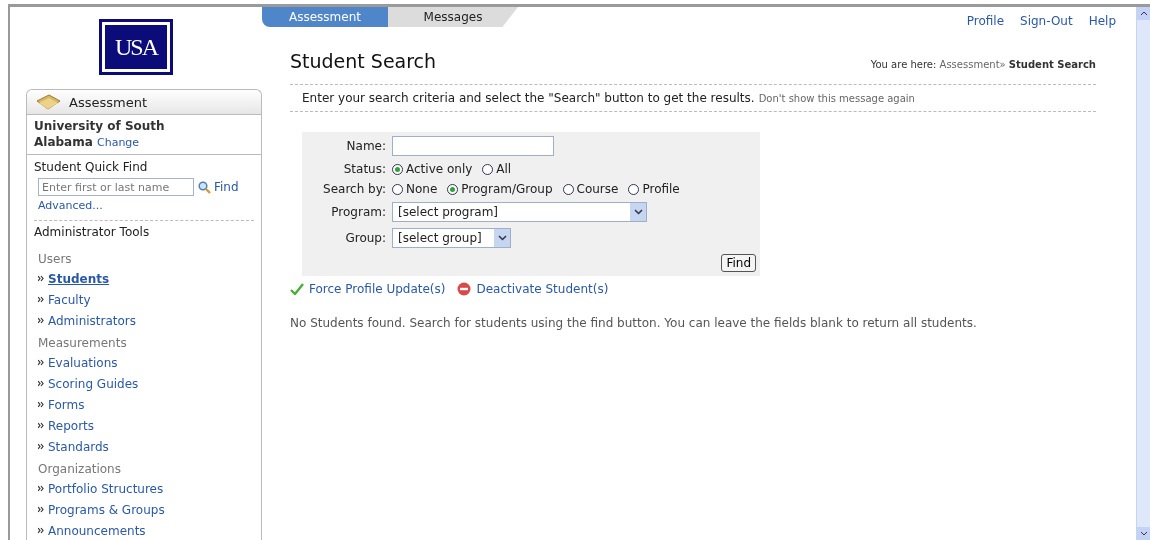 This screenshot has width=1150, height=540. What do you see at coordinates (453, 17) in the screenshot?
I see `tab: Messages` at bounding box center [453, 17].